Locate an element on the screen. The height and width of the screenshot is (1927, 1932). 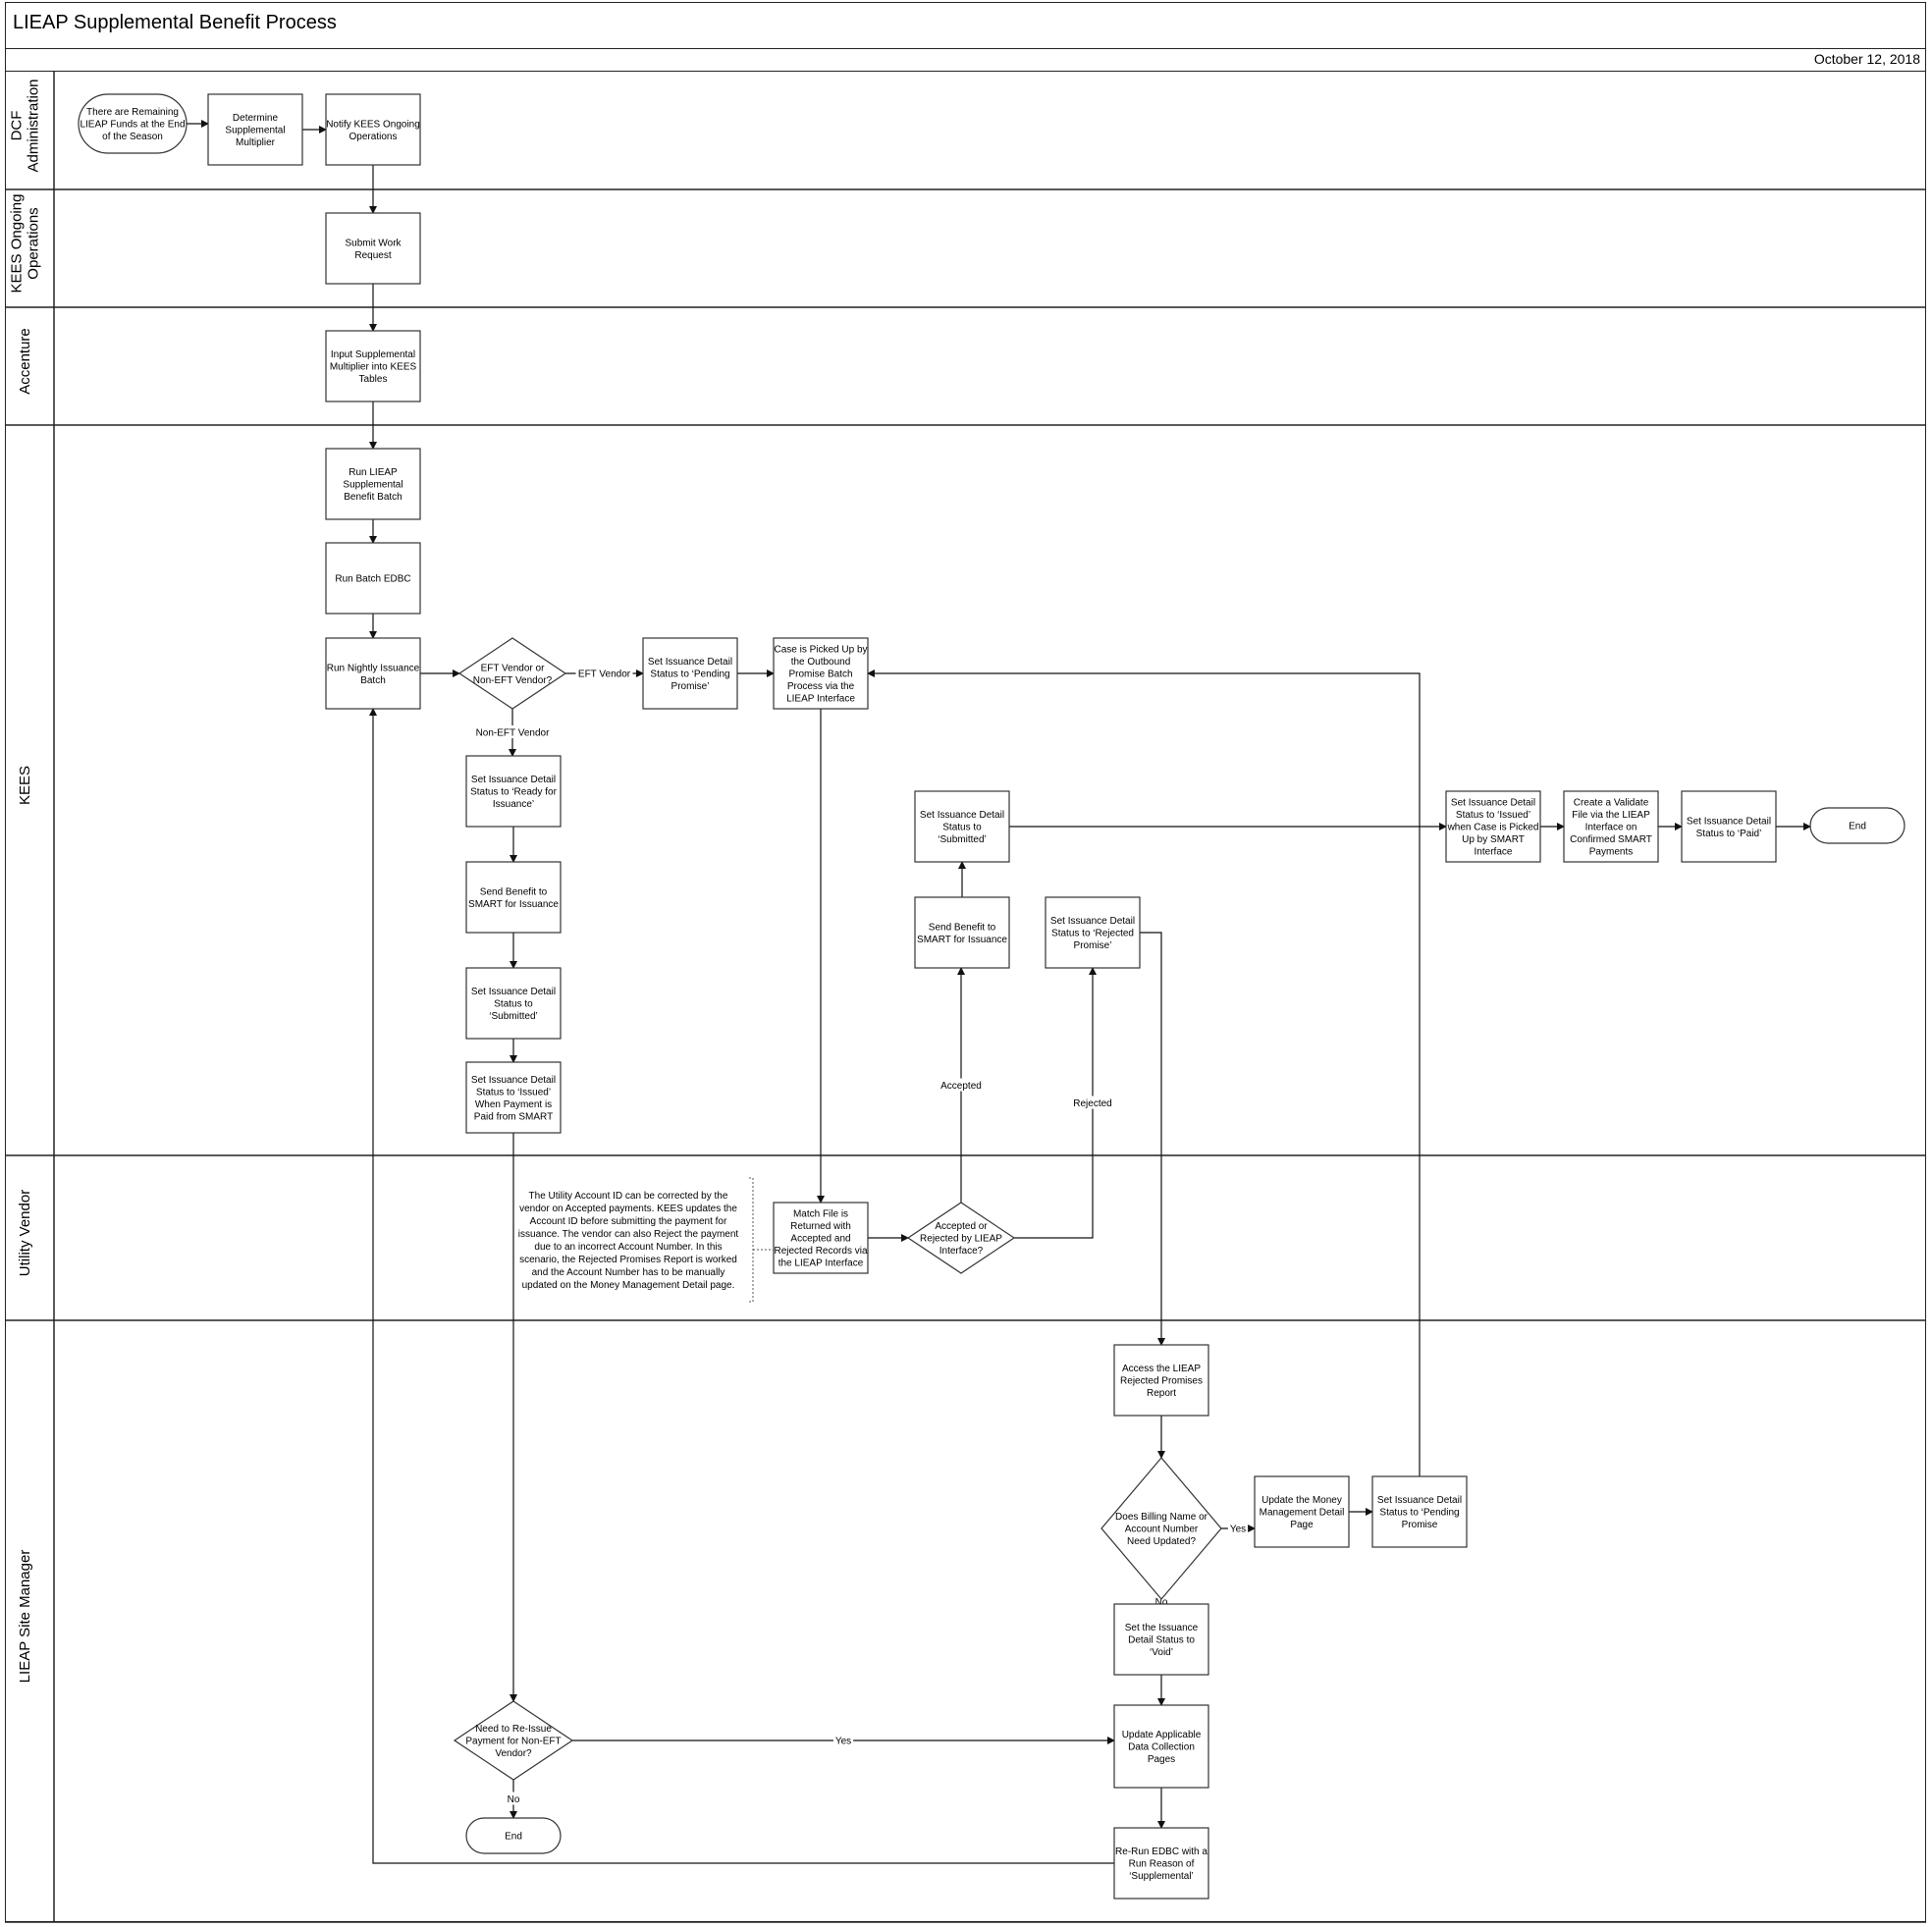
node-text: Rejected by LIEAP is located at coordinates (961, 1239).